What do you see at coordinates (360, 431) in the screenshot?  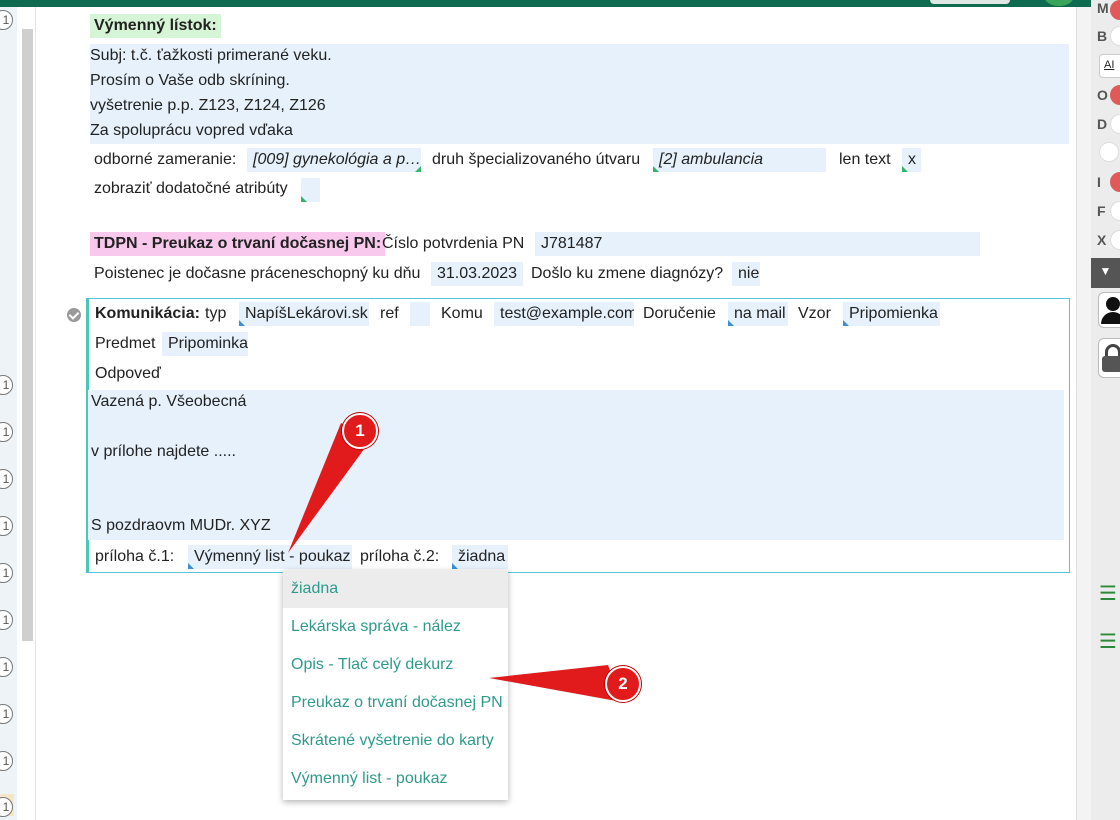 I see `callout-1-badge: 1` at bounding box center [360, 431].